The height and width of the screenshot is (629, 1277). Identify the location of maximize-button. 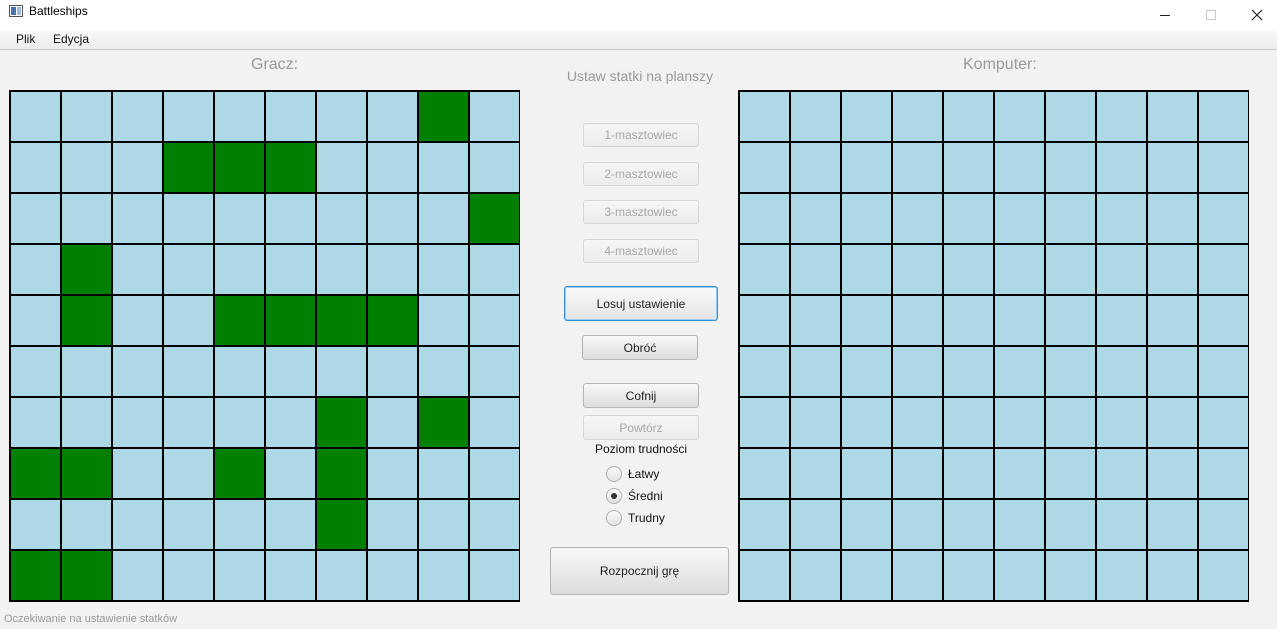
(1211, 15).